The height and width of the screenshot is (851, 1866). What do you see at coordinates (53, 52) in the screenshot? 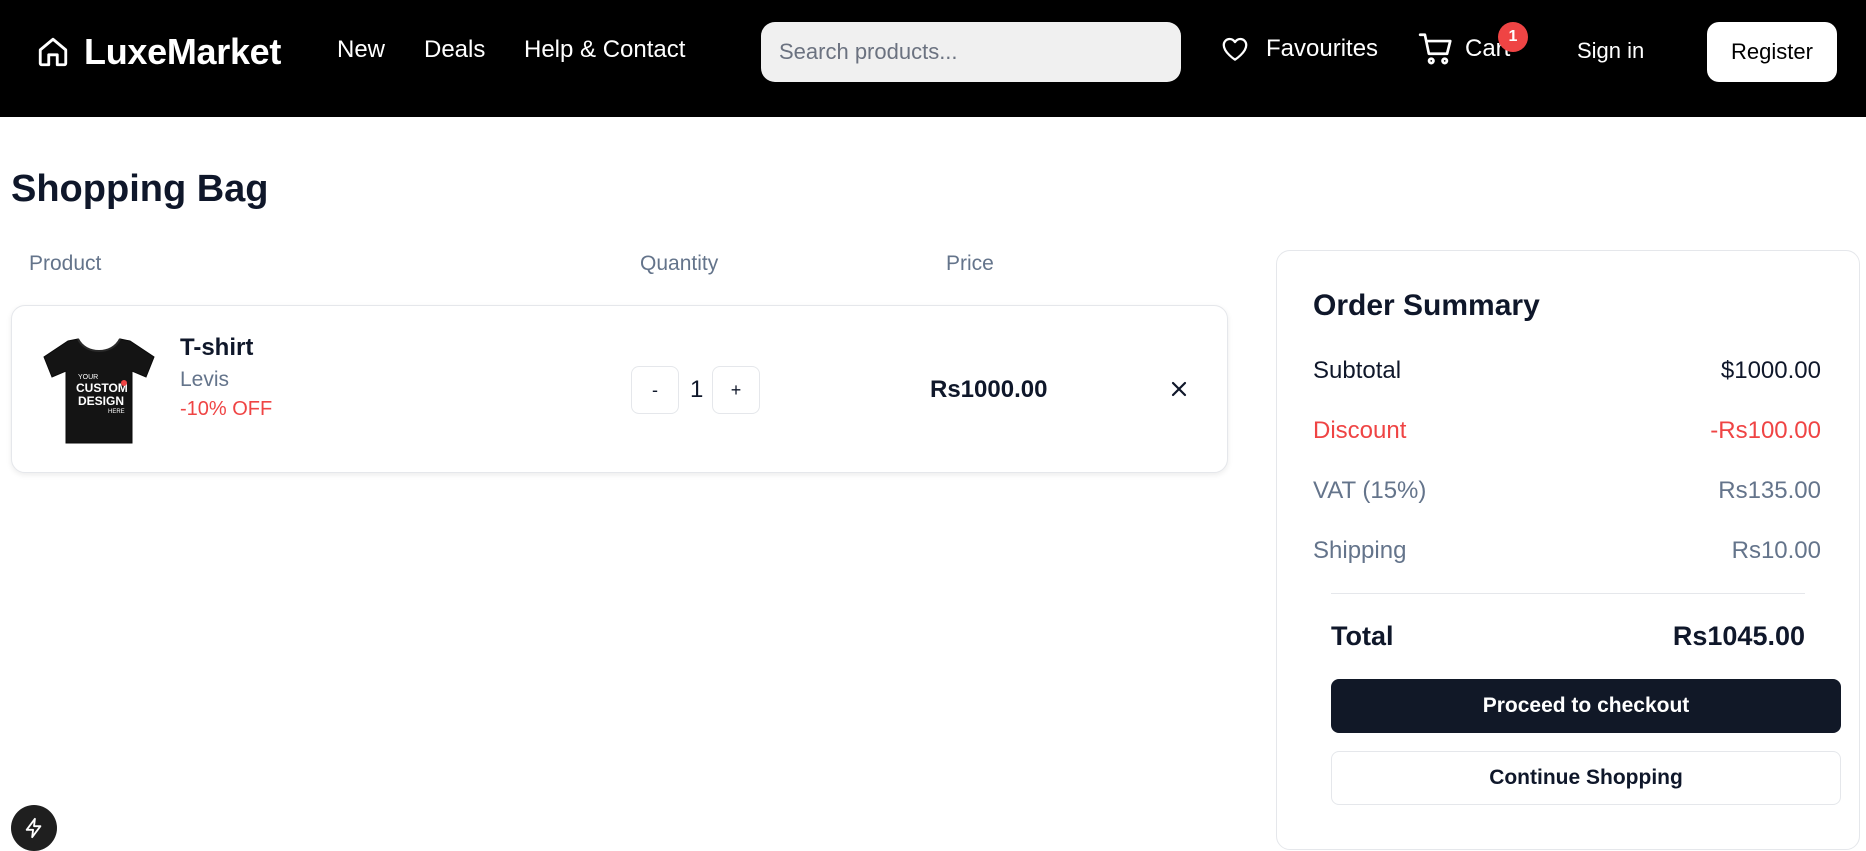
I see `home-icon` at bounding box center [53, 52].